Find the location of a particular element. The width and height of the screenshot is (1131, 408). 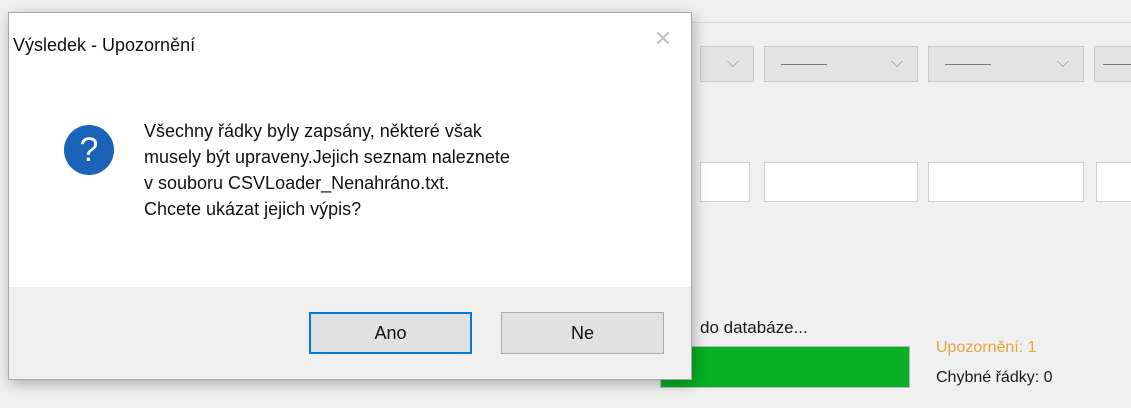

column-type-combo-1: ⌵ is located at coordinates (727, 64).